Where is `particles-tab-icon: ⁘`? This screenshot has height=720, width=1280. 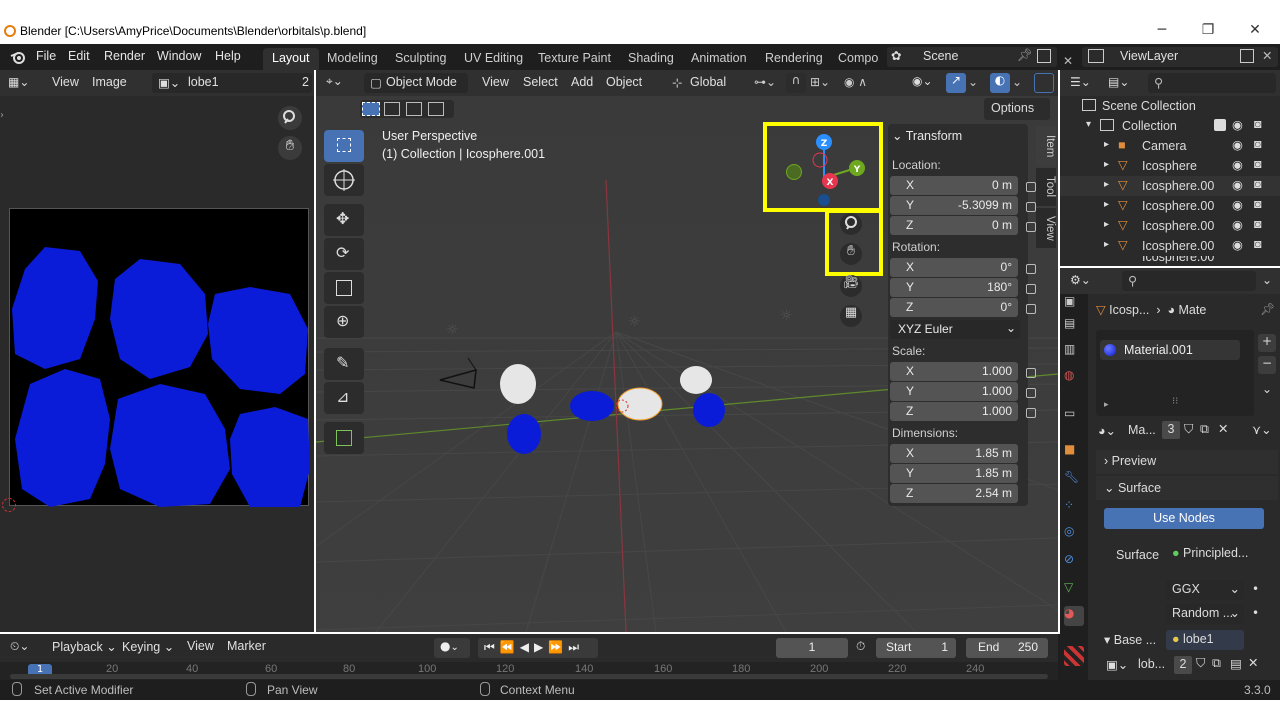
particles-tab-icon: ⁘ is located at coordinates (1074, 508).